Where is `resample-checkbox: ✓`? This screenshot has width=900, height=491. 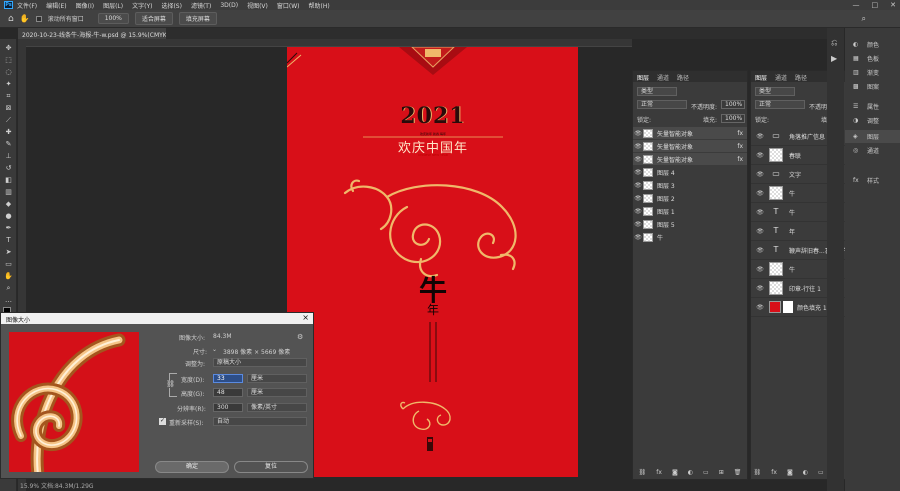
resample-checkbox: ✓ is located at coordinates (162, 421).